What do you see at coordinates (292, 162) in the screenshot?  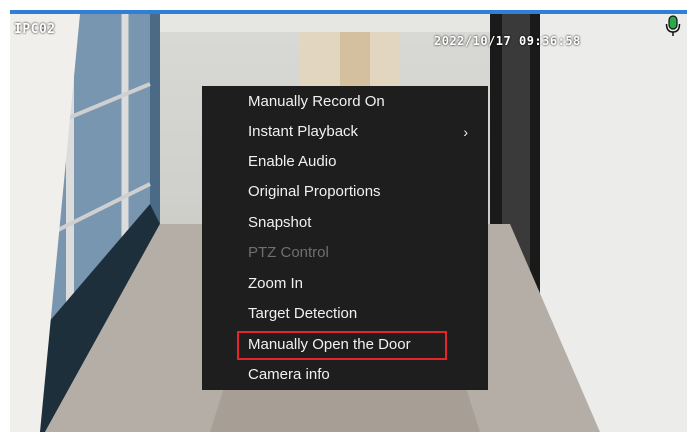 I see `menu-item-enable-audio: Enable Audio` at bounding box center [292, 162].